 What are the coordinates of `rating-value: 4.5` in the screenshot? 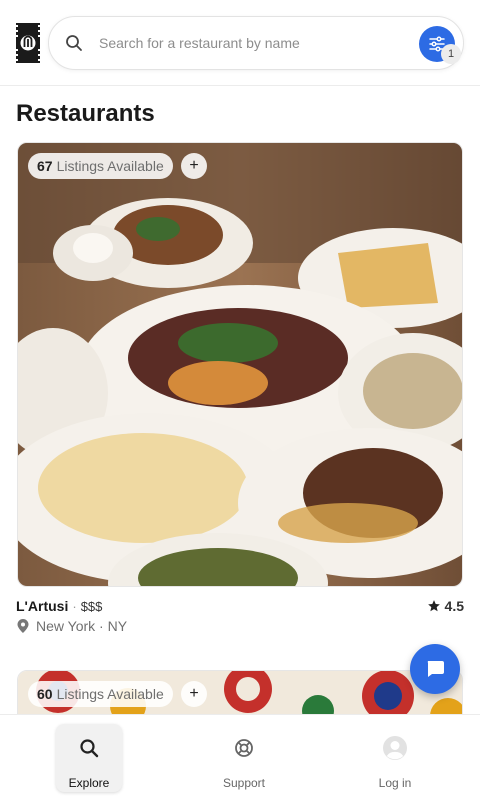 It's located at (454, 606).